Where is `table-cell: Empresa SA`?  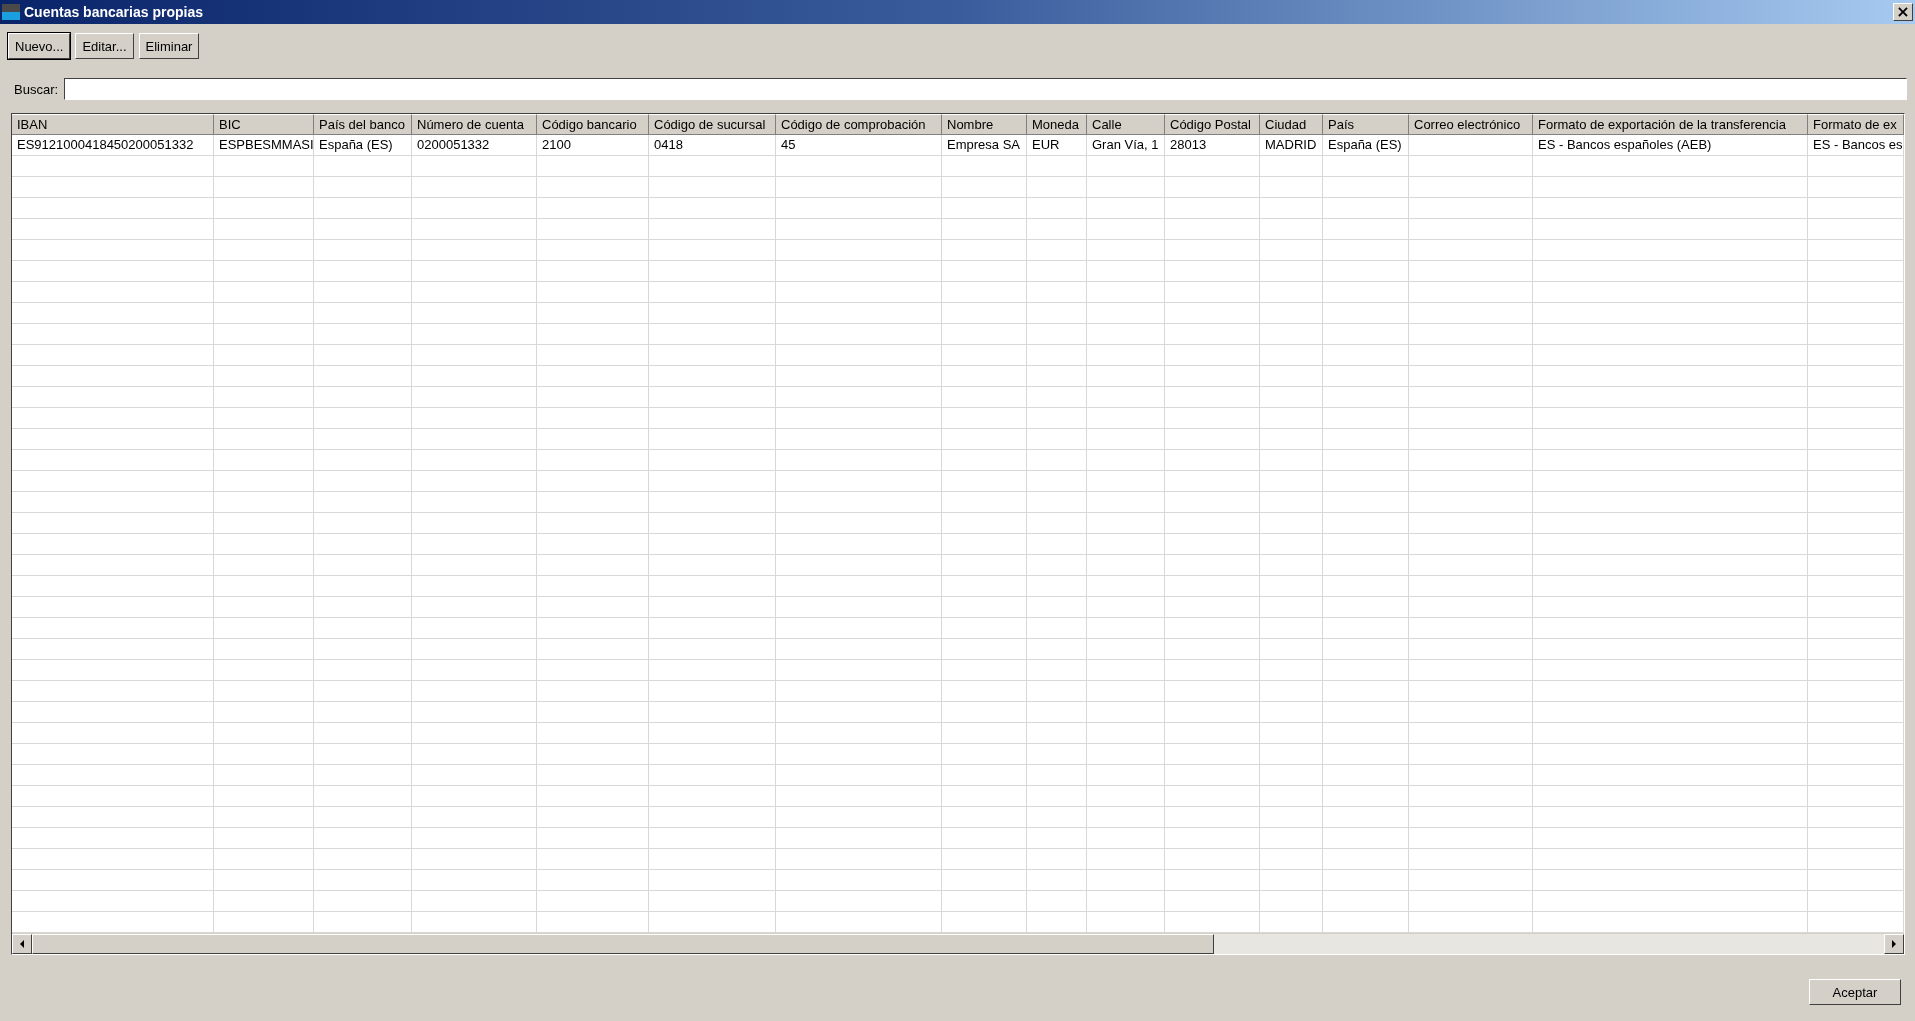
table-cell: Empresa SA is located at coordinates (984, 145).